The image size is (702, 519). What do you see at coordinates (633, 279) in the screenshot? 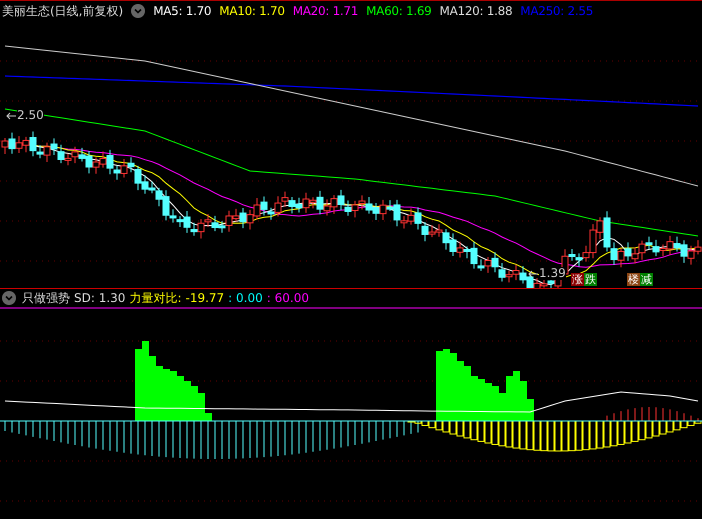
I see `signal-tag: 楼` at bounding box center [633, 279].